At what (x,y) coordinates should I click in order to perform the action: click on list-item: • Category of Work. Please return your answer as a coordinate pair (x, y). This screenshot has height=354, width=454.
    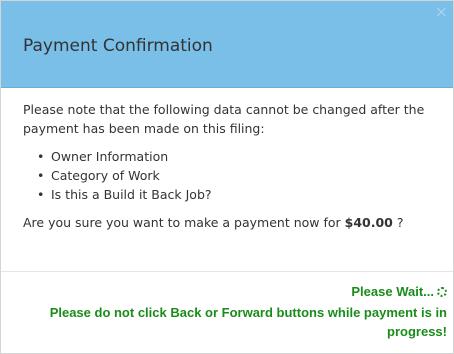
    Looking at the image, I should click on (234, 175).